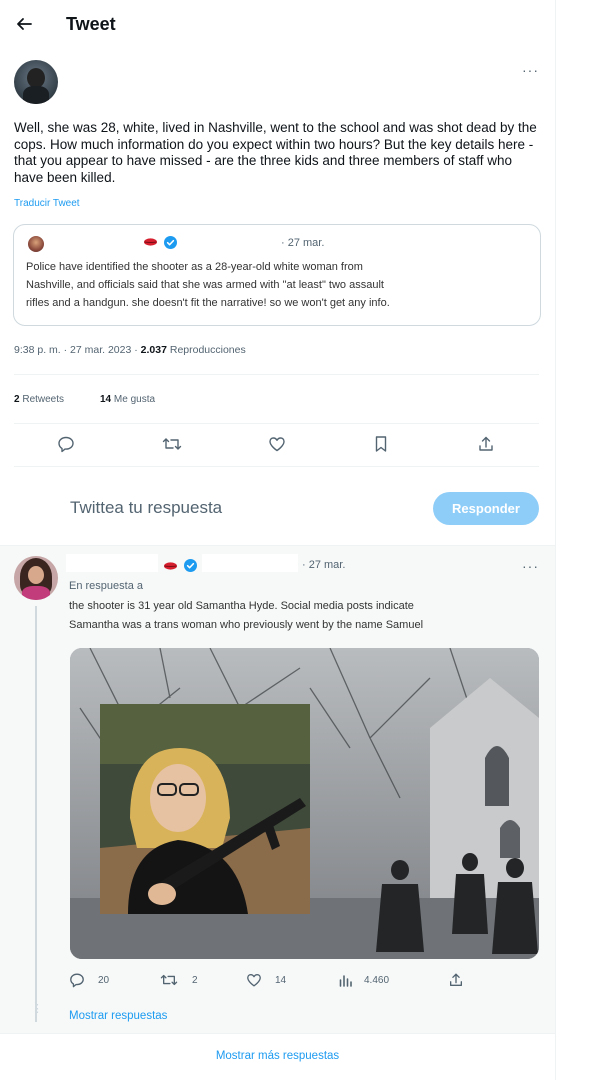  I want to click on likes-stat: 14 Me gusta, so click(127, 399).